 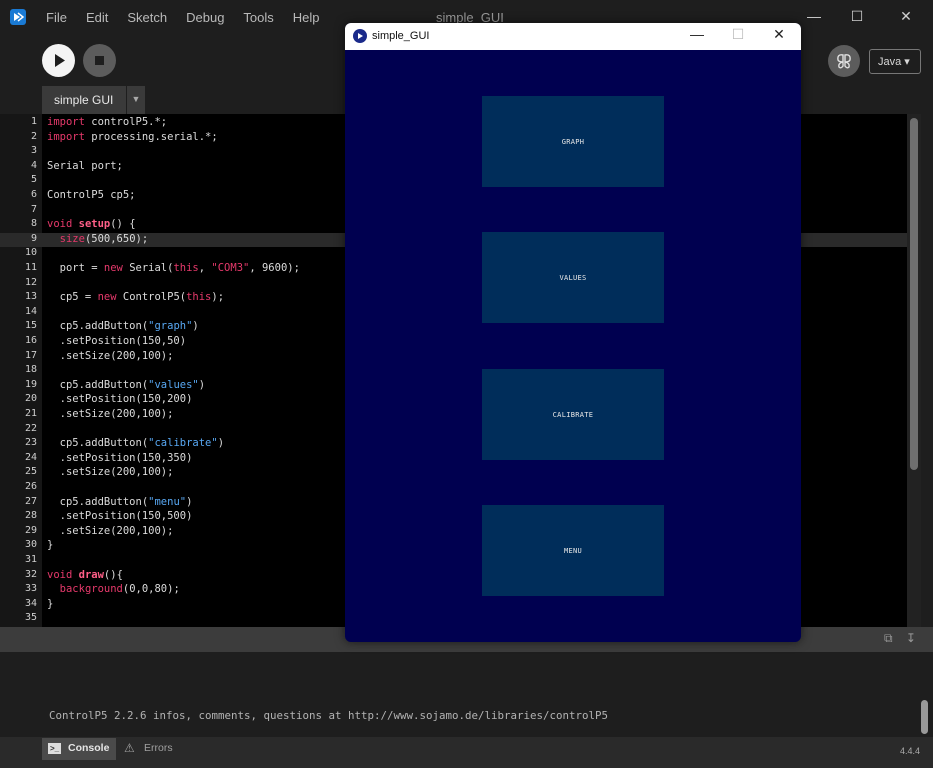 I want to click on line-number: 32, so click(x=30, y=574).